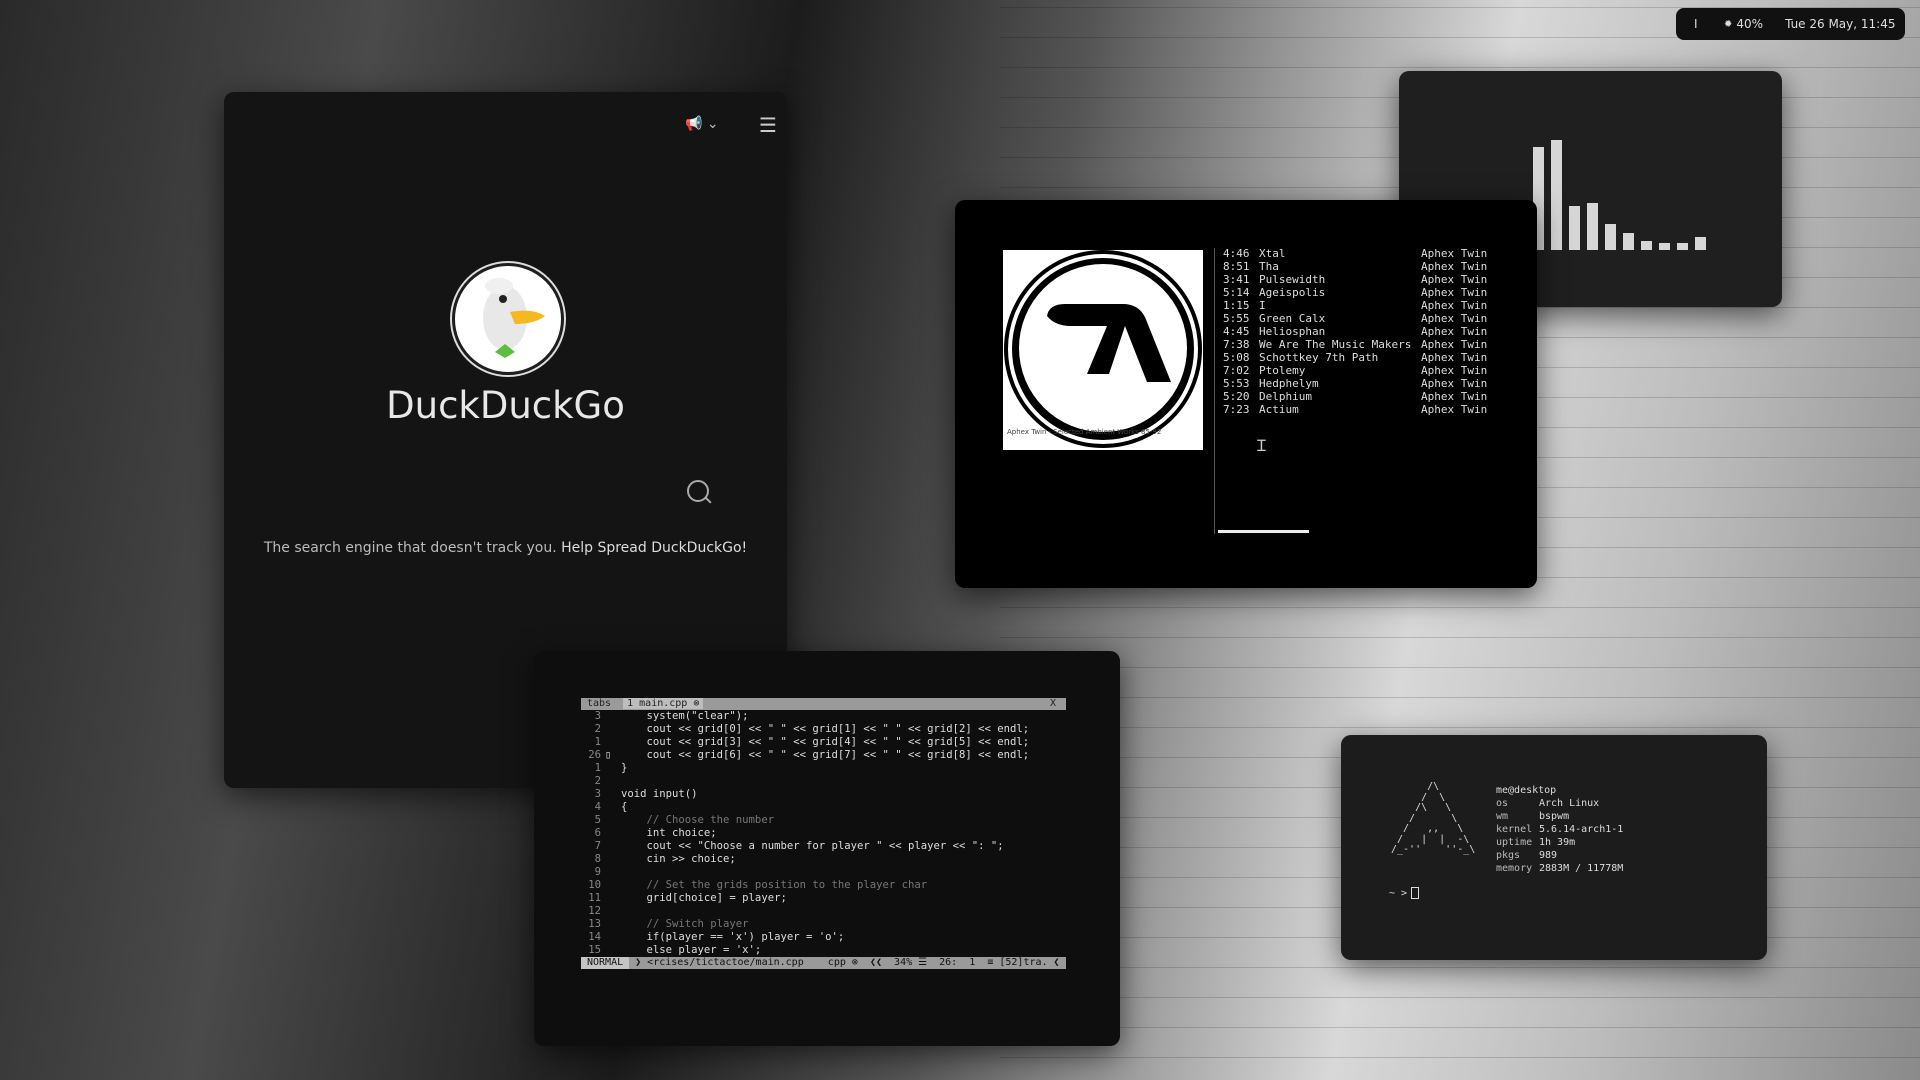  What do you see at coordinates (1285, 396) in the screenshot?
I see `track-title: Delphium` at bounding box center [1285, 396].